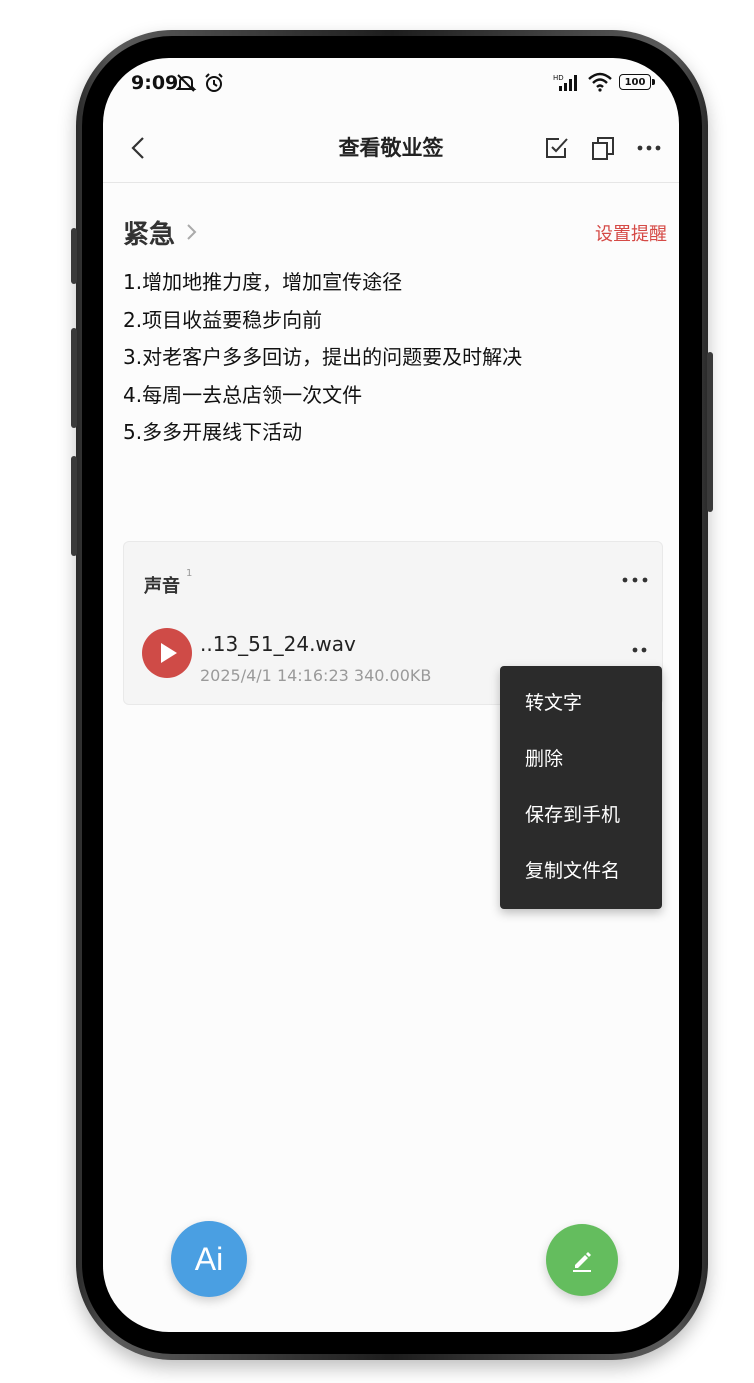 The height and width of the screenshot is (1383, 754). What do you see at coordinates (149, 232) in the screenshot?
I see `category-label: 紧急` at bounding box center [149, 232].